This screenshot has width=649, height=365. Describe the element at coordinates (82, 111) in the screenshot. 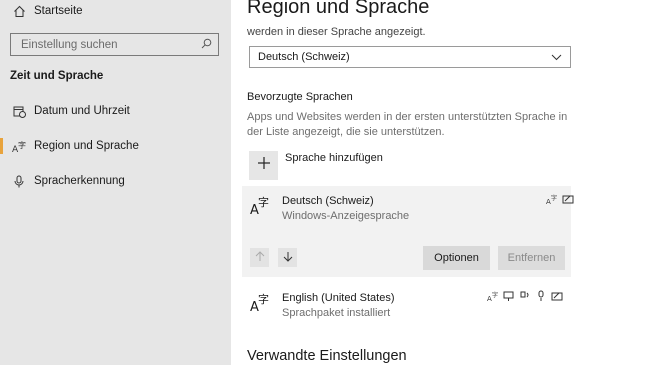

I see `sidebar-item-label: Datum und Uhrzeit` at that location.